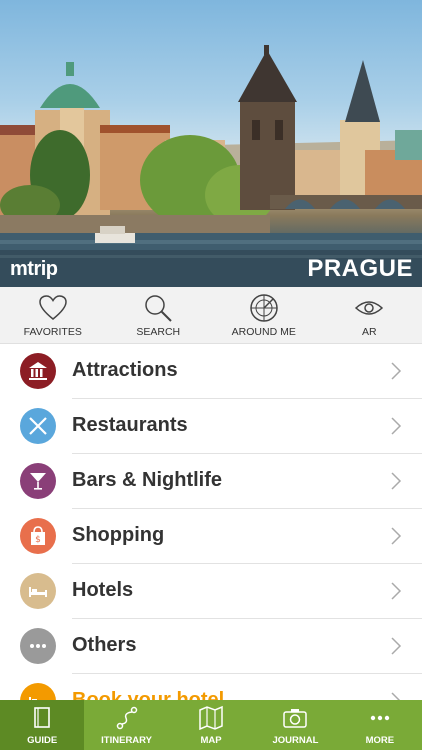 The height and width of the screenshot is (750, 422). I want to click on category-restaurants: Restaurants, so click(211, 426).